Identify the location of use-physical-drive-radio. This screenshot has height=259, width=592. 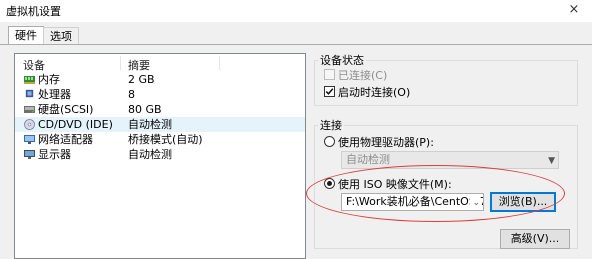
(329, 141).